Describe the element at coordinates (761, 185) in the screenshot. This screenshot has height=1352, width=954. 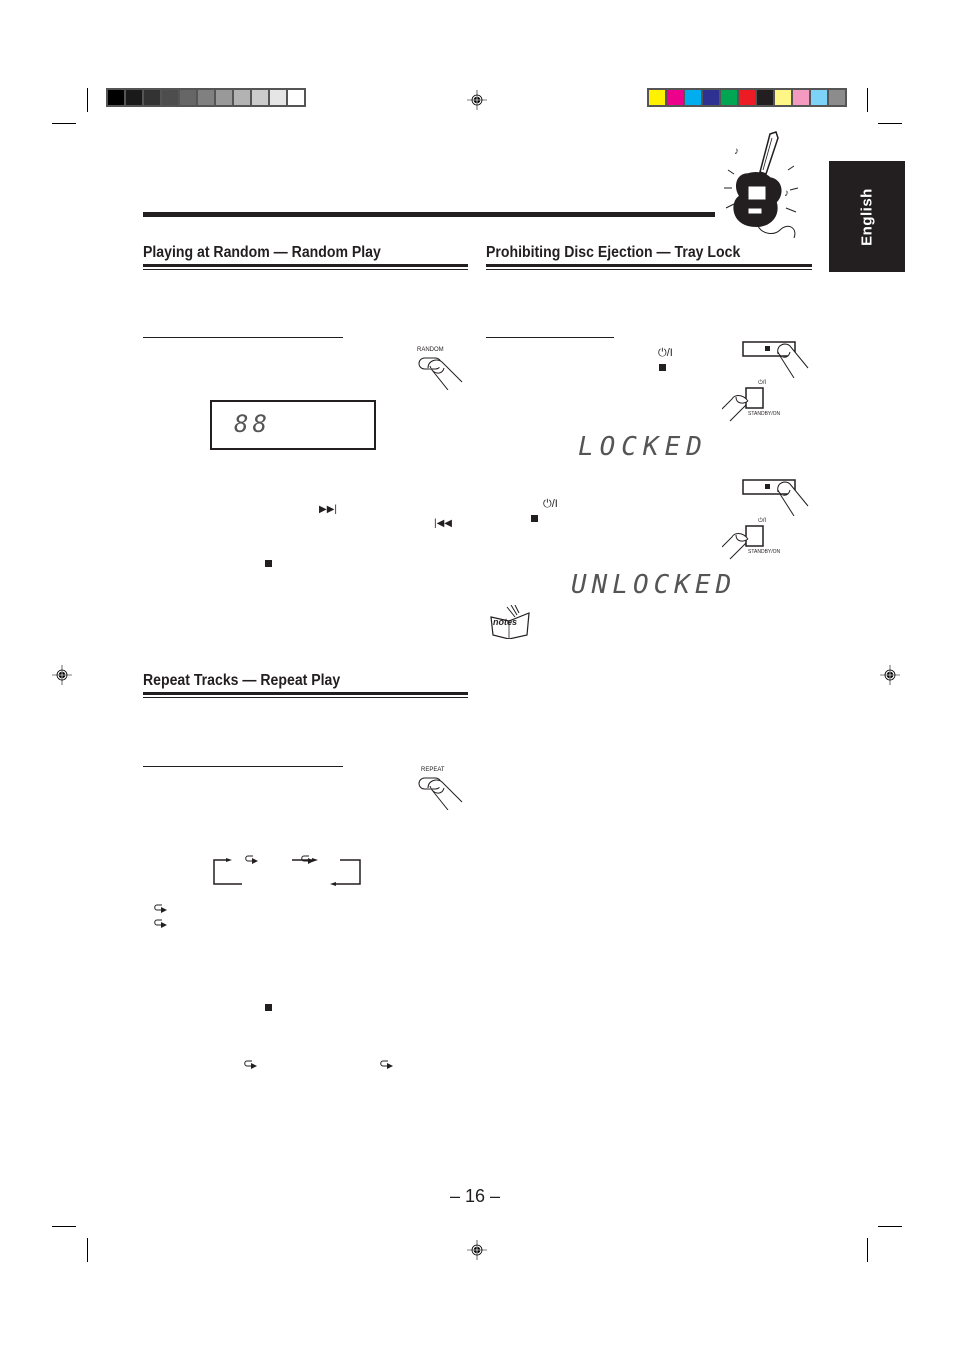
I see `guitar-illustration-icon: ♪ ♪` at that location.